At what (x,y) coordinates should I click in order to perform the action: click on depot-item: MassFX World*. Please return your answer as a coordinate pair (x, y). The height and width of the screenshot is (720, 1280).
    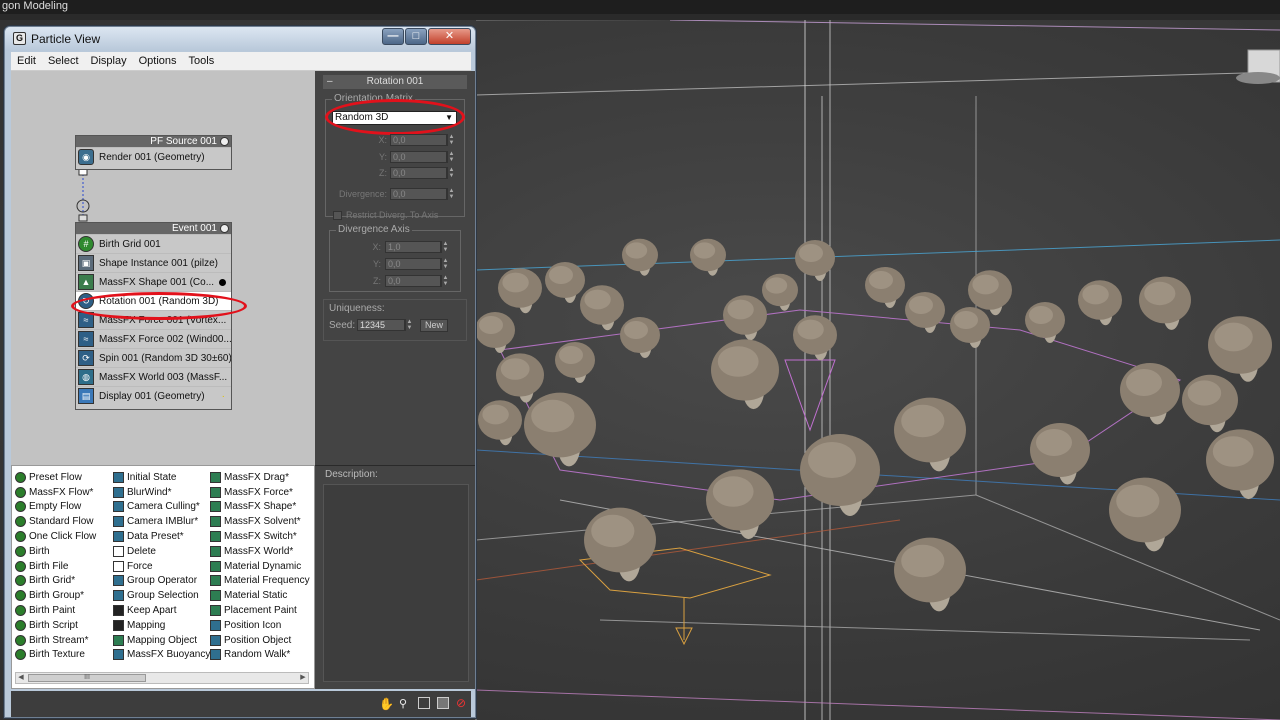
    Looking at the image, I should click on (260, 551).